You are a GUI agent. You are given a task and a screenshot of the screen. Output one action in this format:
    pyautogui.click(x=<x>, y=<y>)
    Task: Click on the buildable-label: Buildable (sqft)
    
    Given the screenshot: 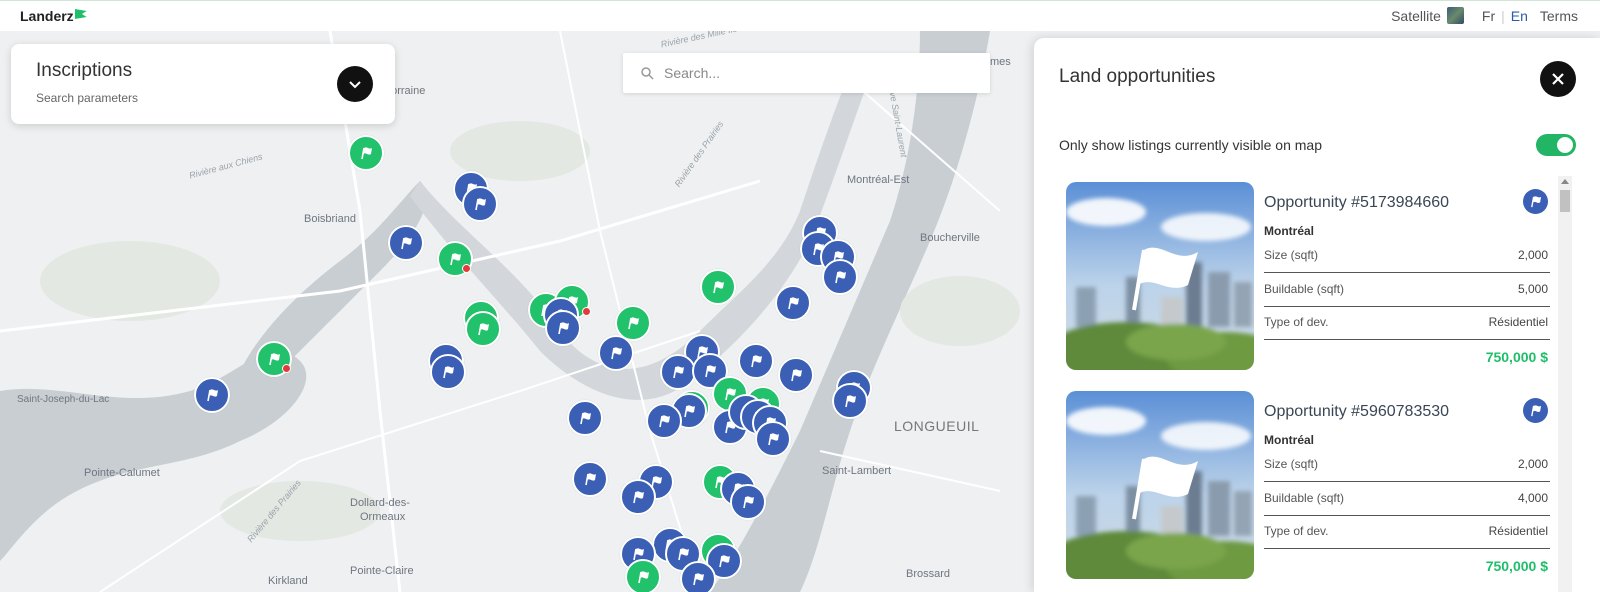 What is the action you would take?
    pyautogui.click(x=1304, y=289)
    